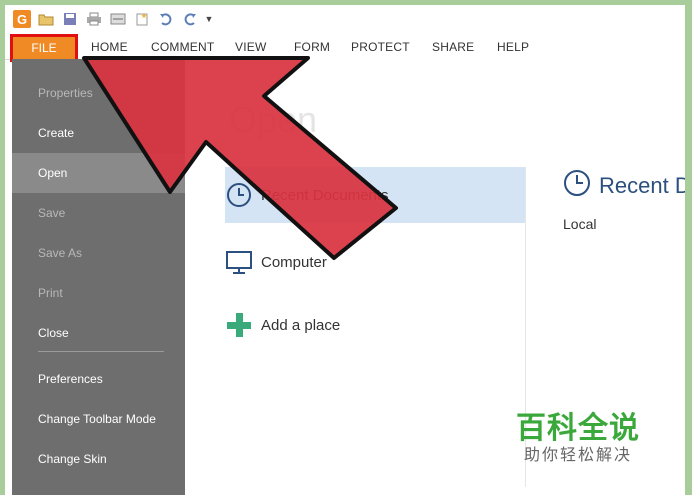 The image size is (692, 495). What do you see at coordinates (142, 19) in the screenshot?
I see `new-icon` at bounding box center [142, 19].